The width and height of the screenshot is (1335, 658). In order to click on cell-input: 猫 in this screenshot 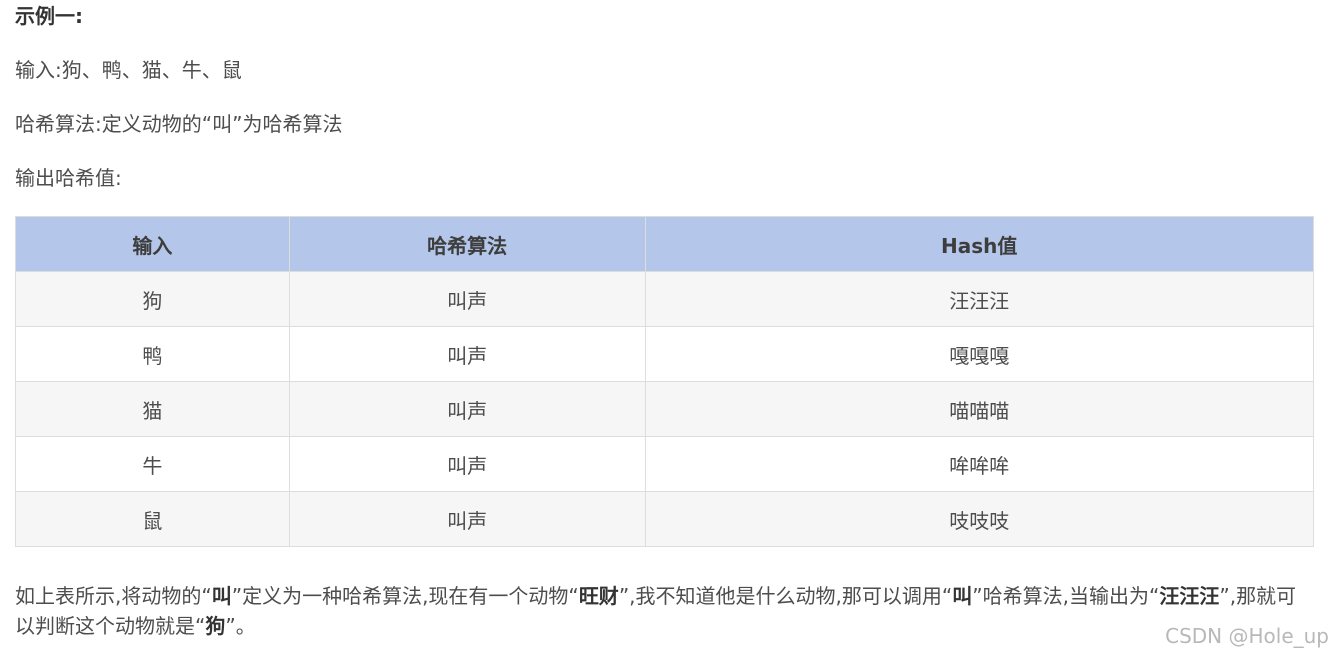, I will do `click(152, 409)`.